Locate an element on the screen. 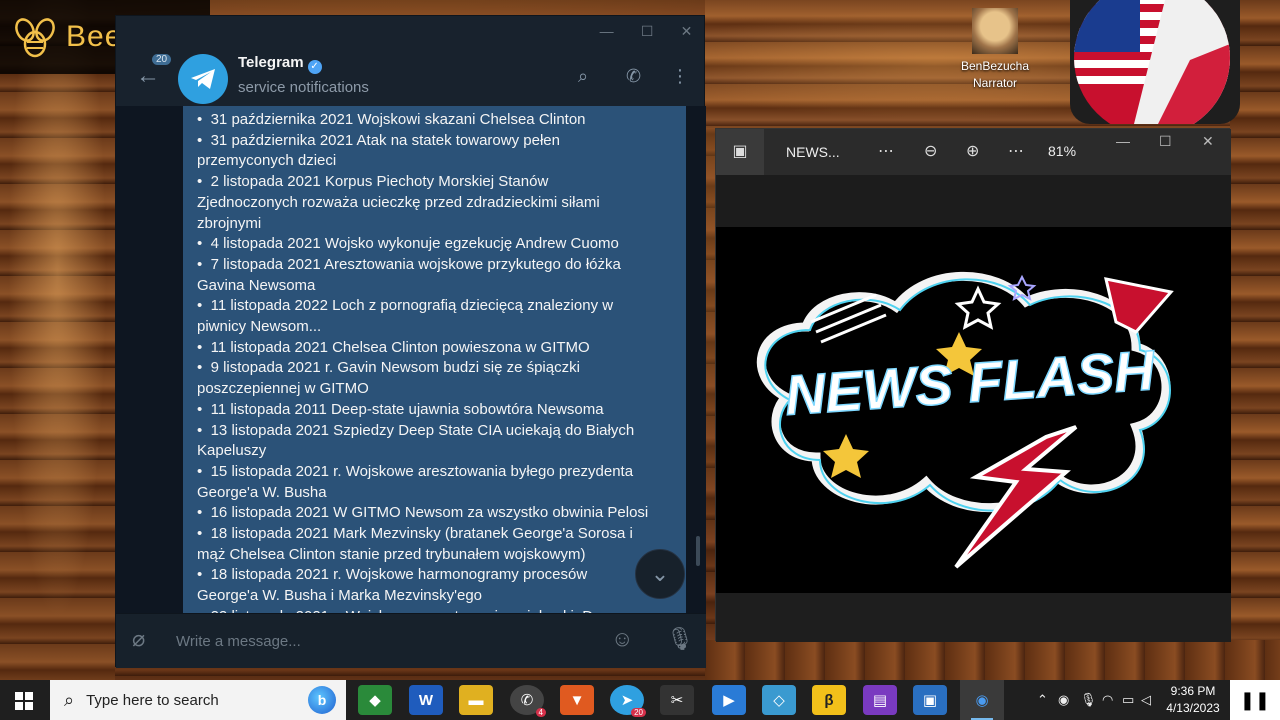  taskbar-recorder-icon: ◉ is located at coordinates (982, 700).